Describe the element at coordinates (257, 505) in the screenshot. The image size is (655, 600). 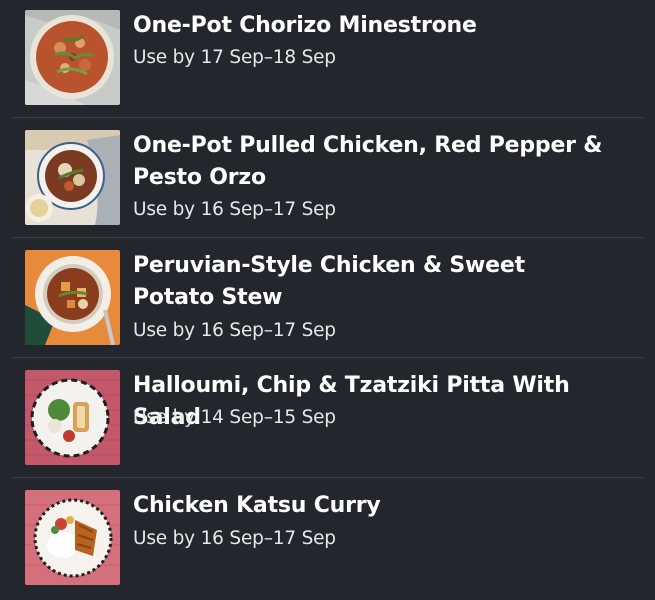
I see `recipe-title: Chicken Katsu Curry` at that location.